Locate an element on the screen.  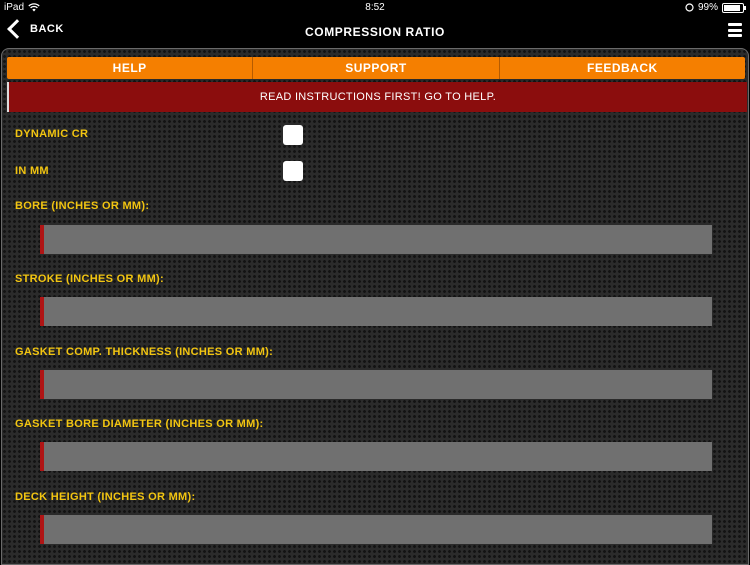
menu-button is located at coordinates (735, 30).